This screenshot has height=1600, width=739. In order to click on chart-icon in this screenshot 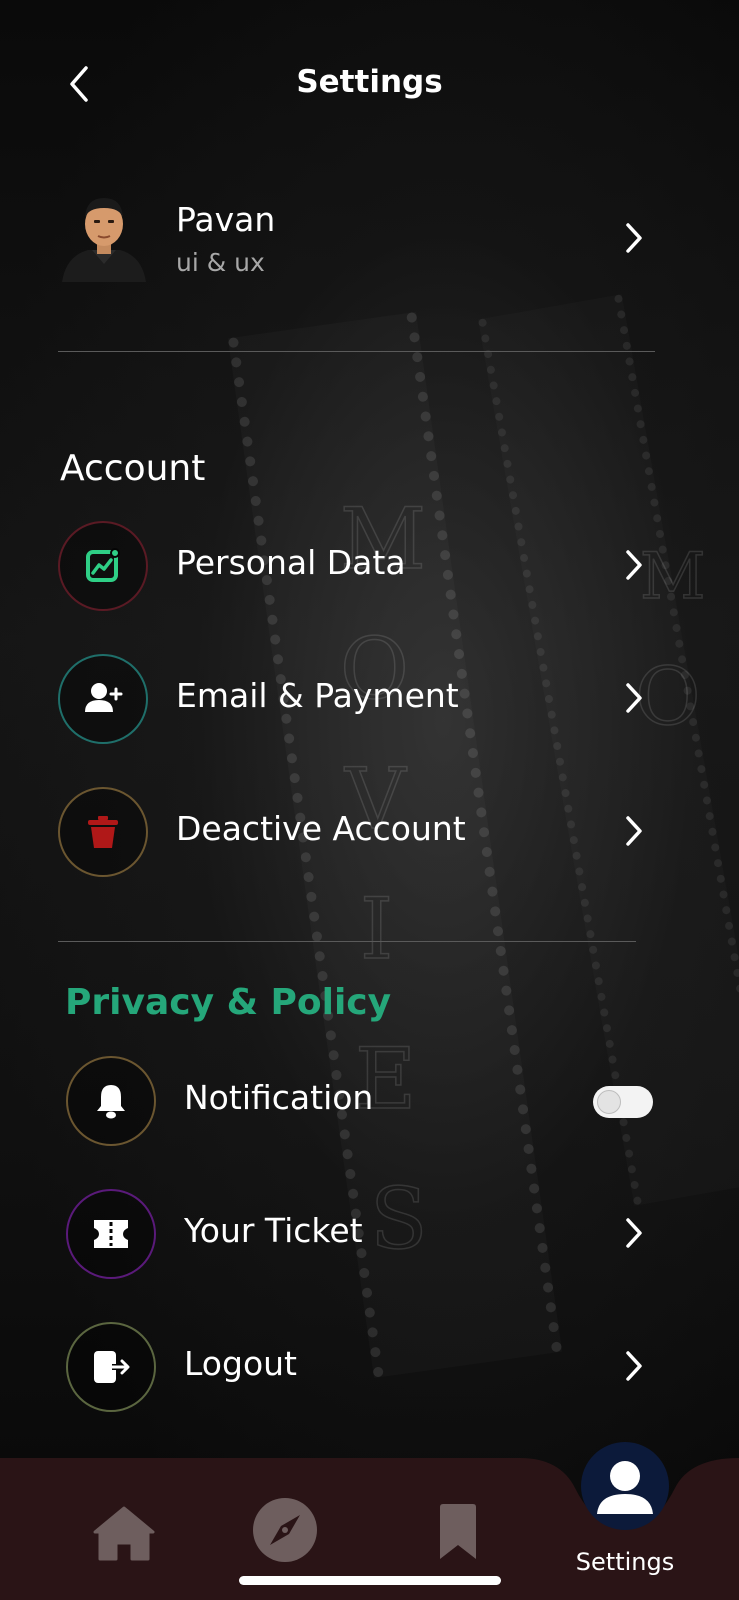, I will do `click(103, 565)`.